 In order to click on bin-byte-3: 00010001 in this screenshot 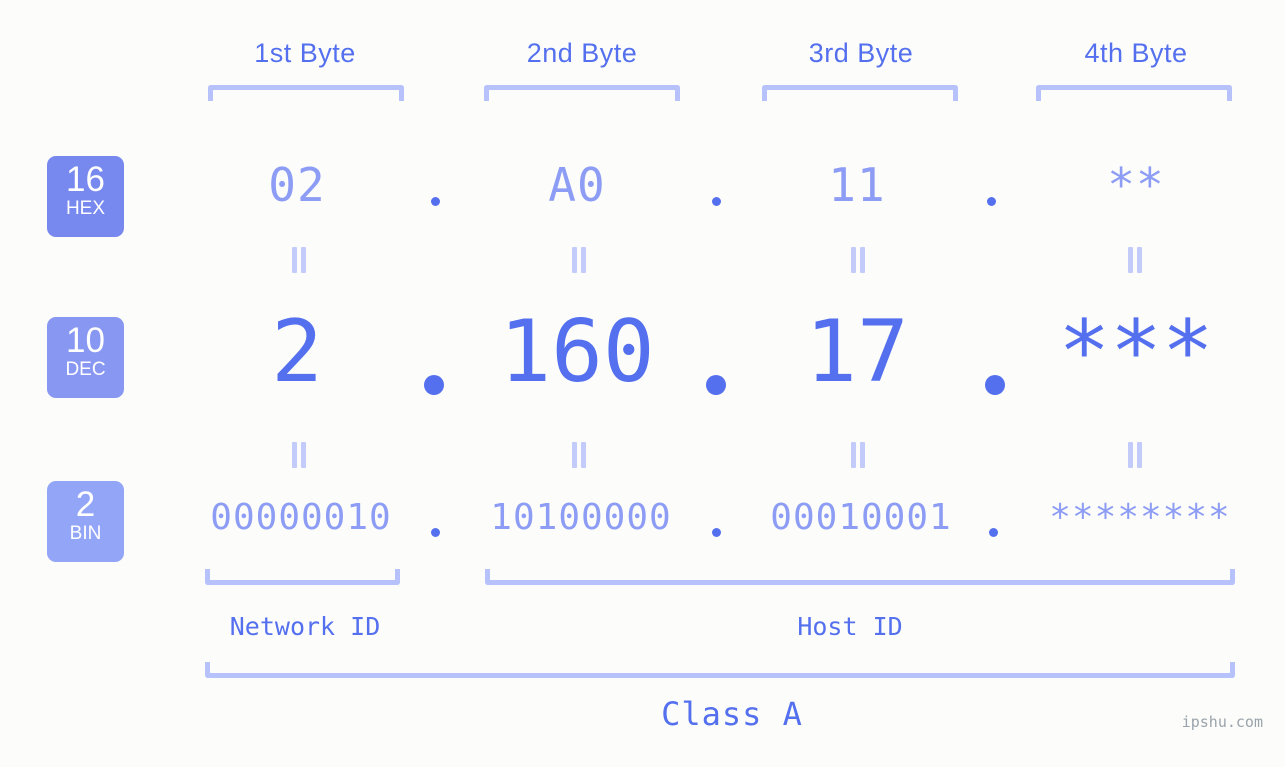, I will do `click(861, 517)`.